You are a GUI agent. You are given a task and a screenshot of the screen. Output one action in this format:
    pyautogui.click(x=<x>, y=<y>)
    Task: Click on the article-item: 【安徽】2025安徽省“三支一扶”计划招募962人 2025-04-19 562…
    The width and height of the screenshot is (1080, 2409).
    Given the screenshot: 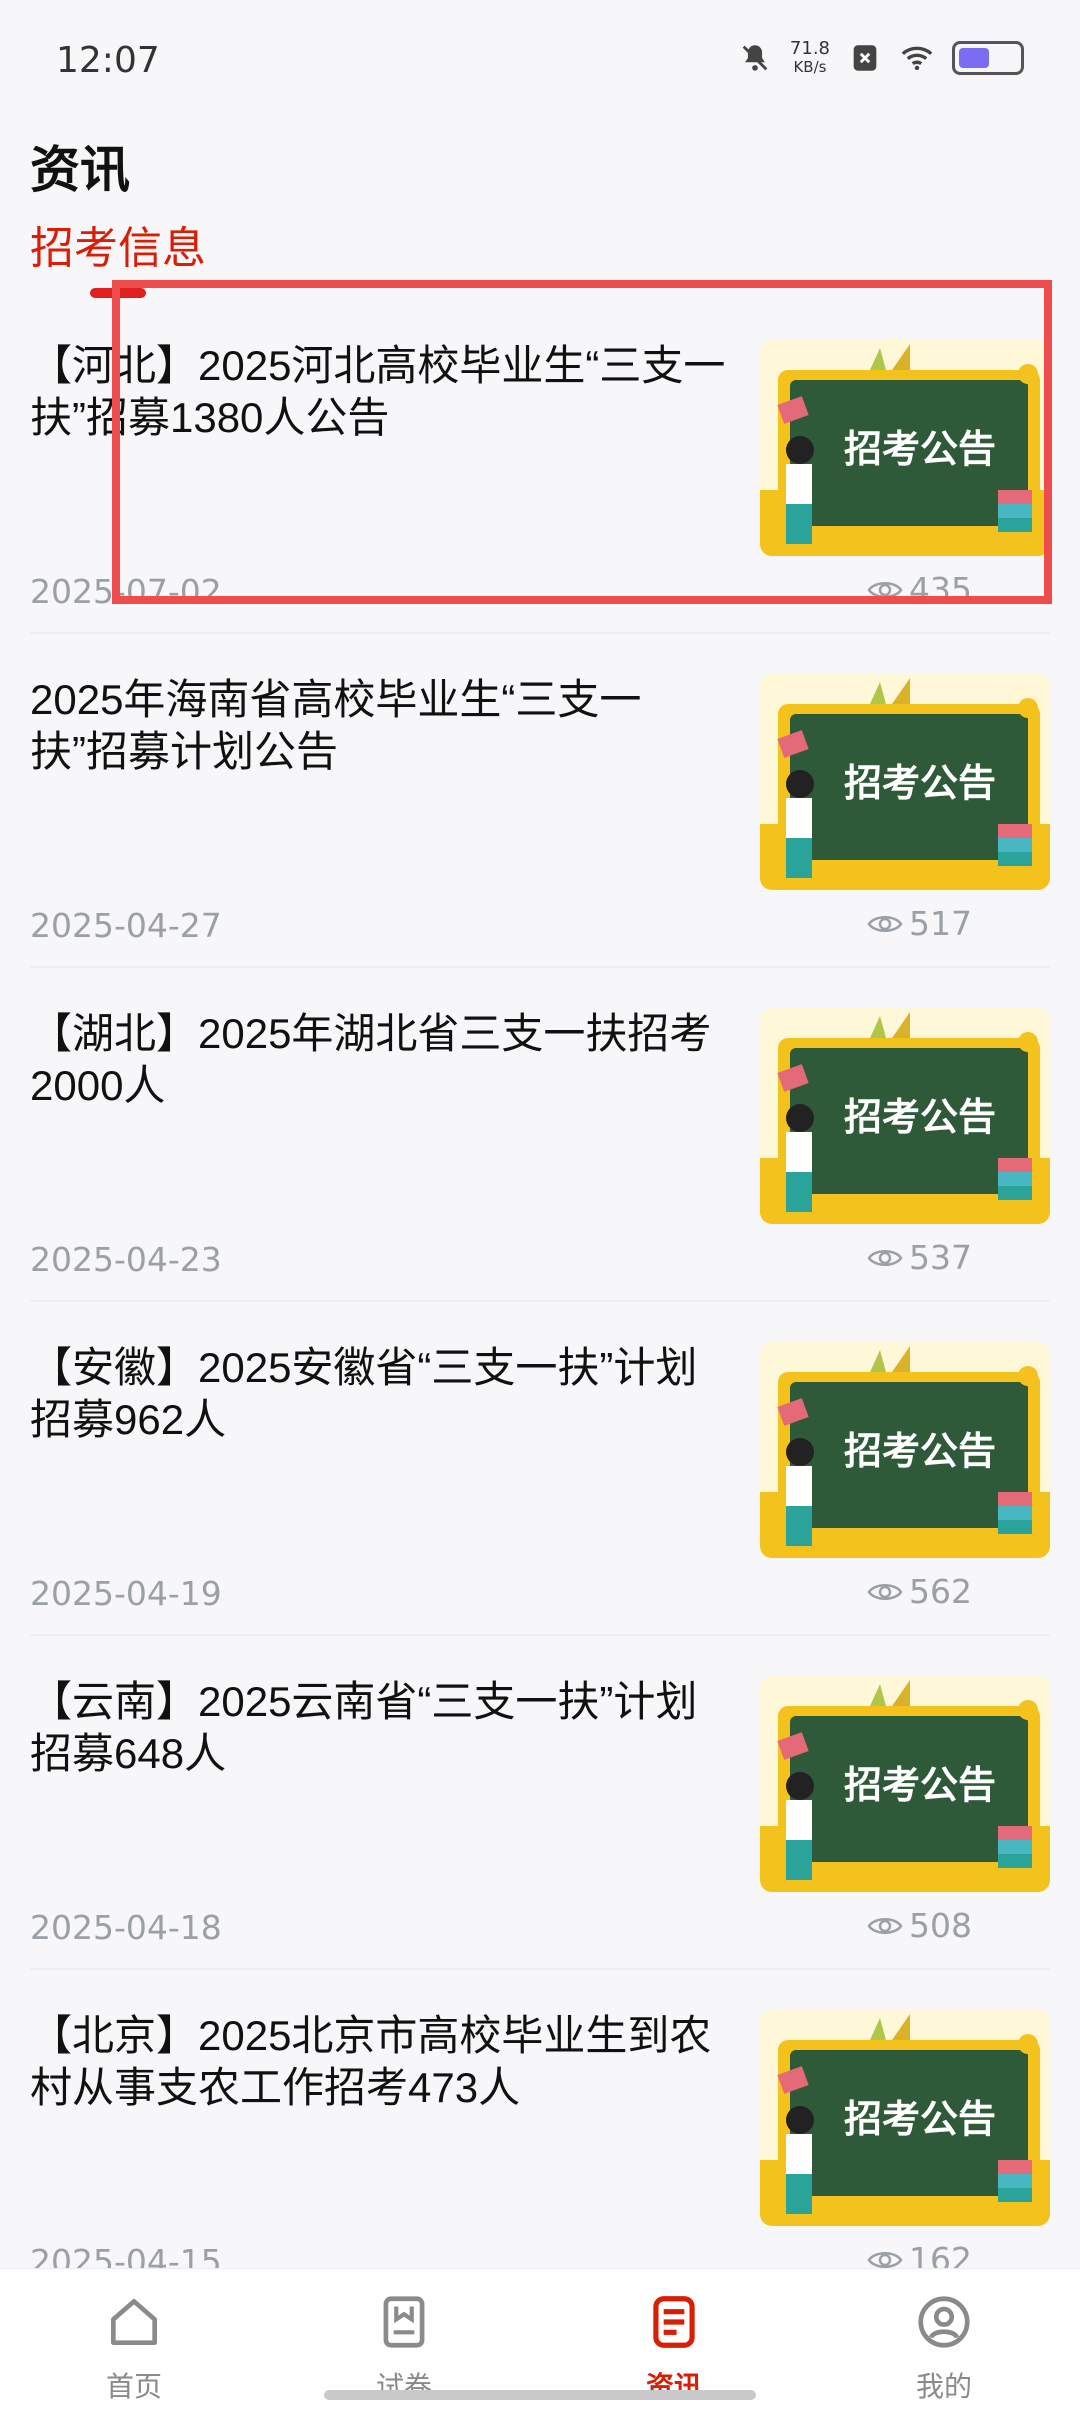 What is the action you would take?
    pyautogui.click(x=540, y=1469)
    